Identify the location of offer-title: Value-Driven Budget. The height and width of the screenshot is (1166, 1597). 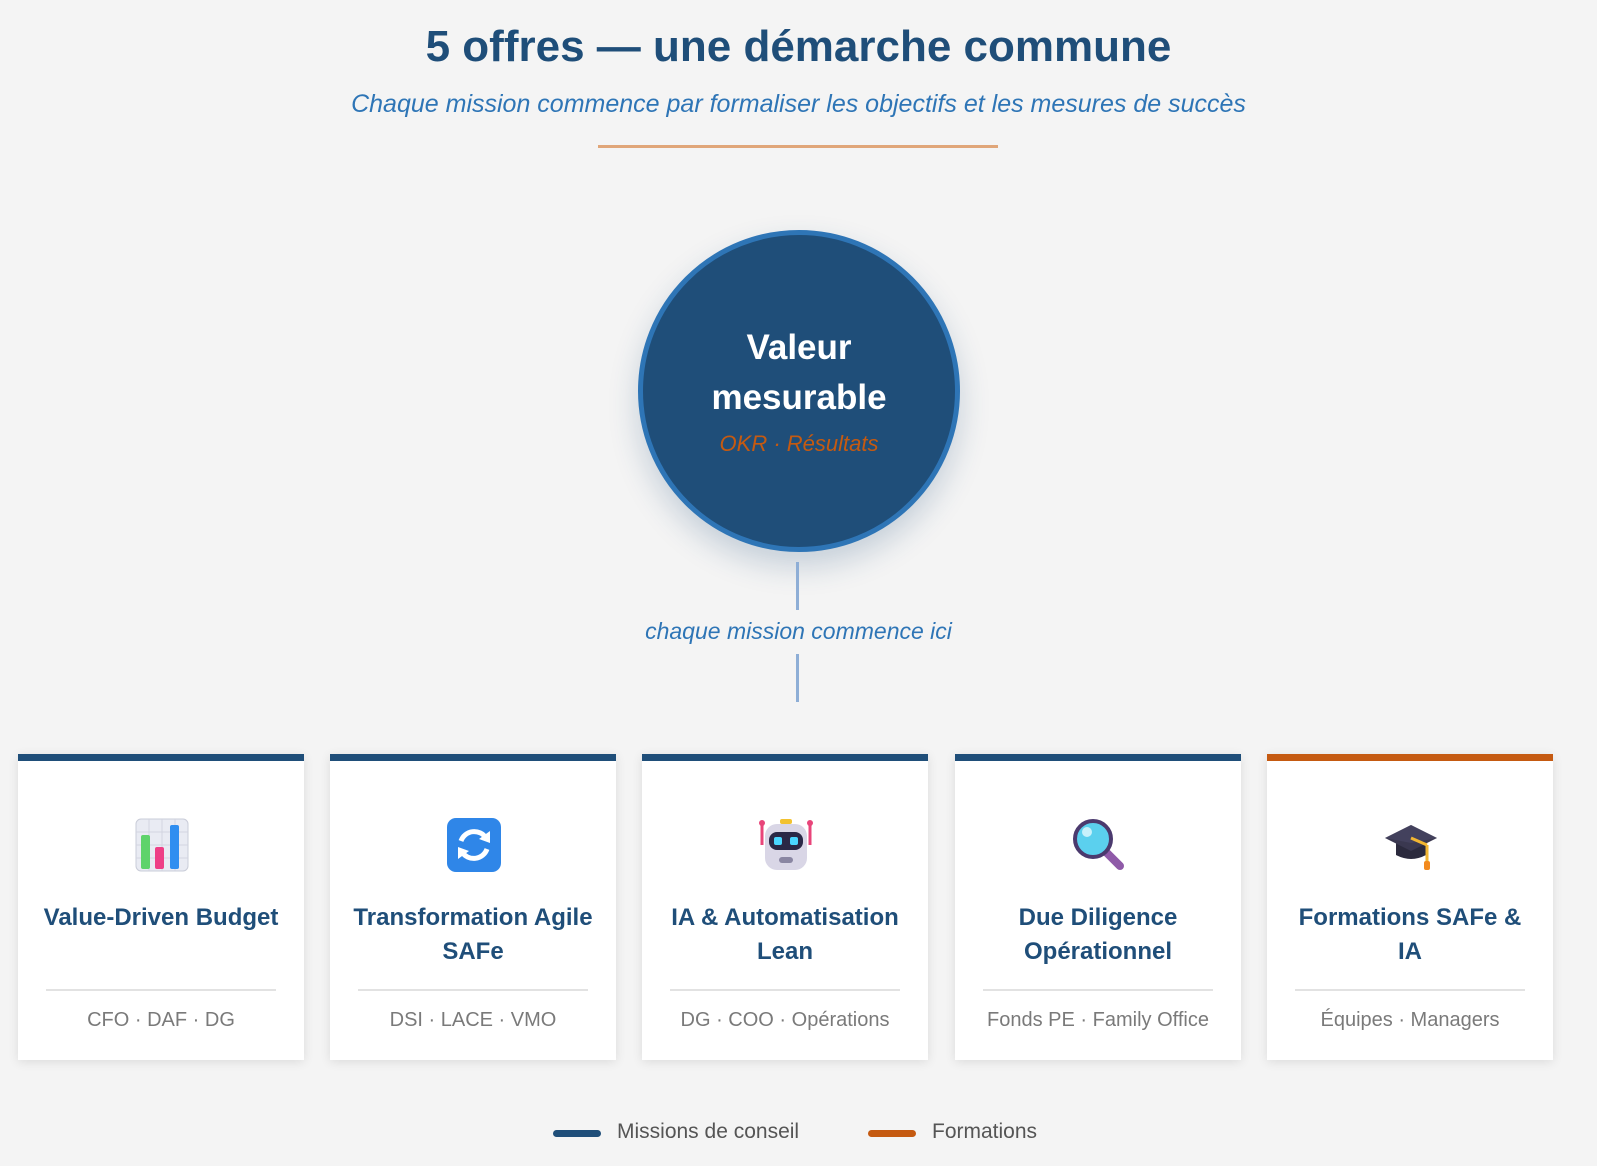
(161, 917).